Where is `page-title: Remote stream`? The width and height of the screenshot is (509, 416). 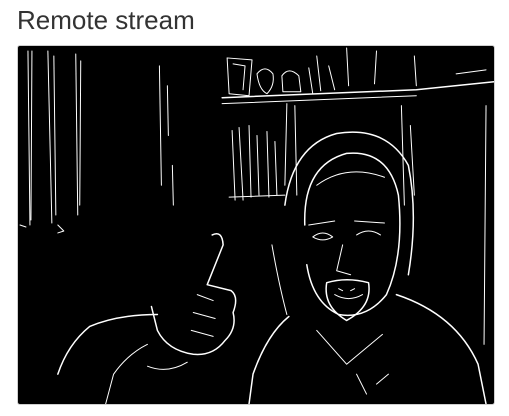 page-title: Remote stream is located at coordinates (106, 20).